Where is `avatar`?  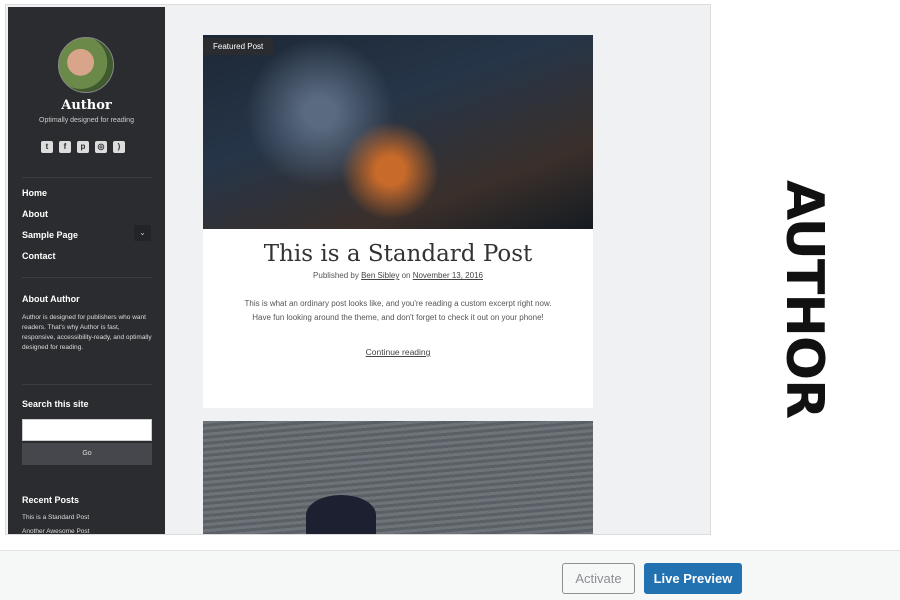 avatar is located at coordinates (86, 65).